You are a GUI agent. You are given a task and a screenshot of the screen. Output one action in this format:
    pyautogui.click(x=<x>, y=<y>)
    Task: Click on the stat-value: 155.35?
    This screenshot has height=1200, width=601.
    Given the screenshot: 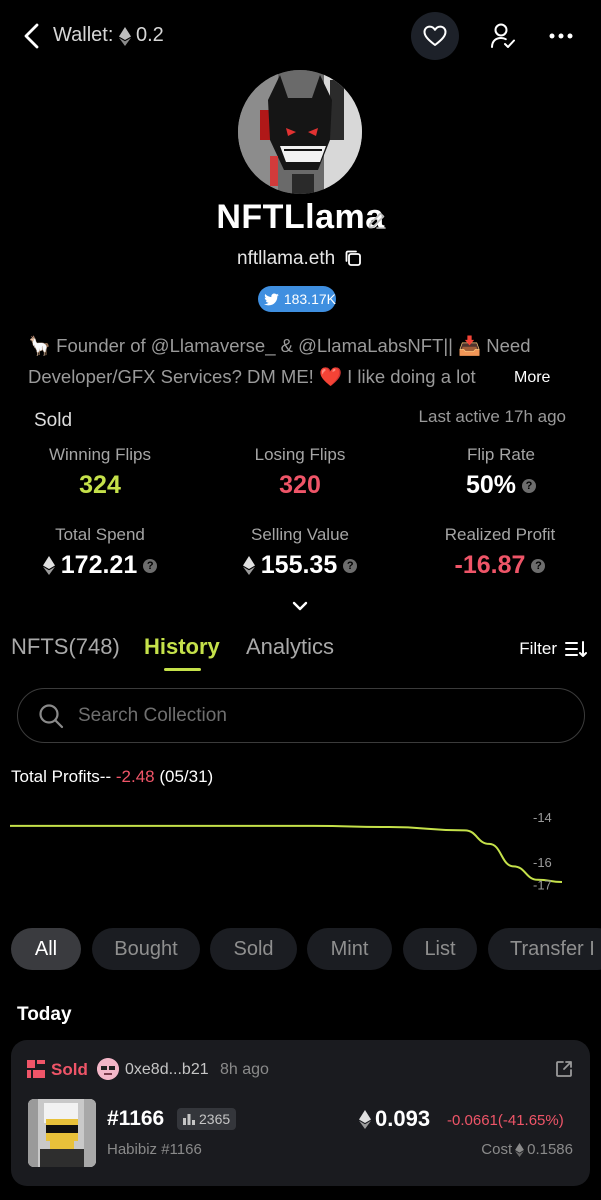 What is the action you would take?
    pyautogui.click(x=300, y=565)
    